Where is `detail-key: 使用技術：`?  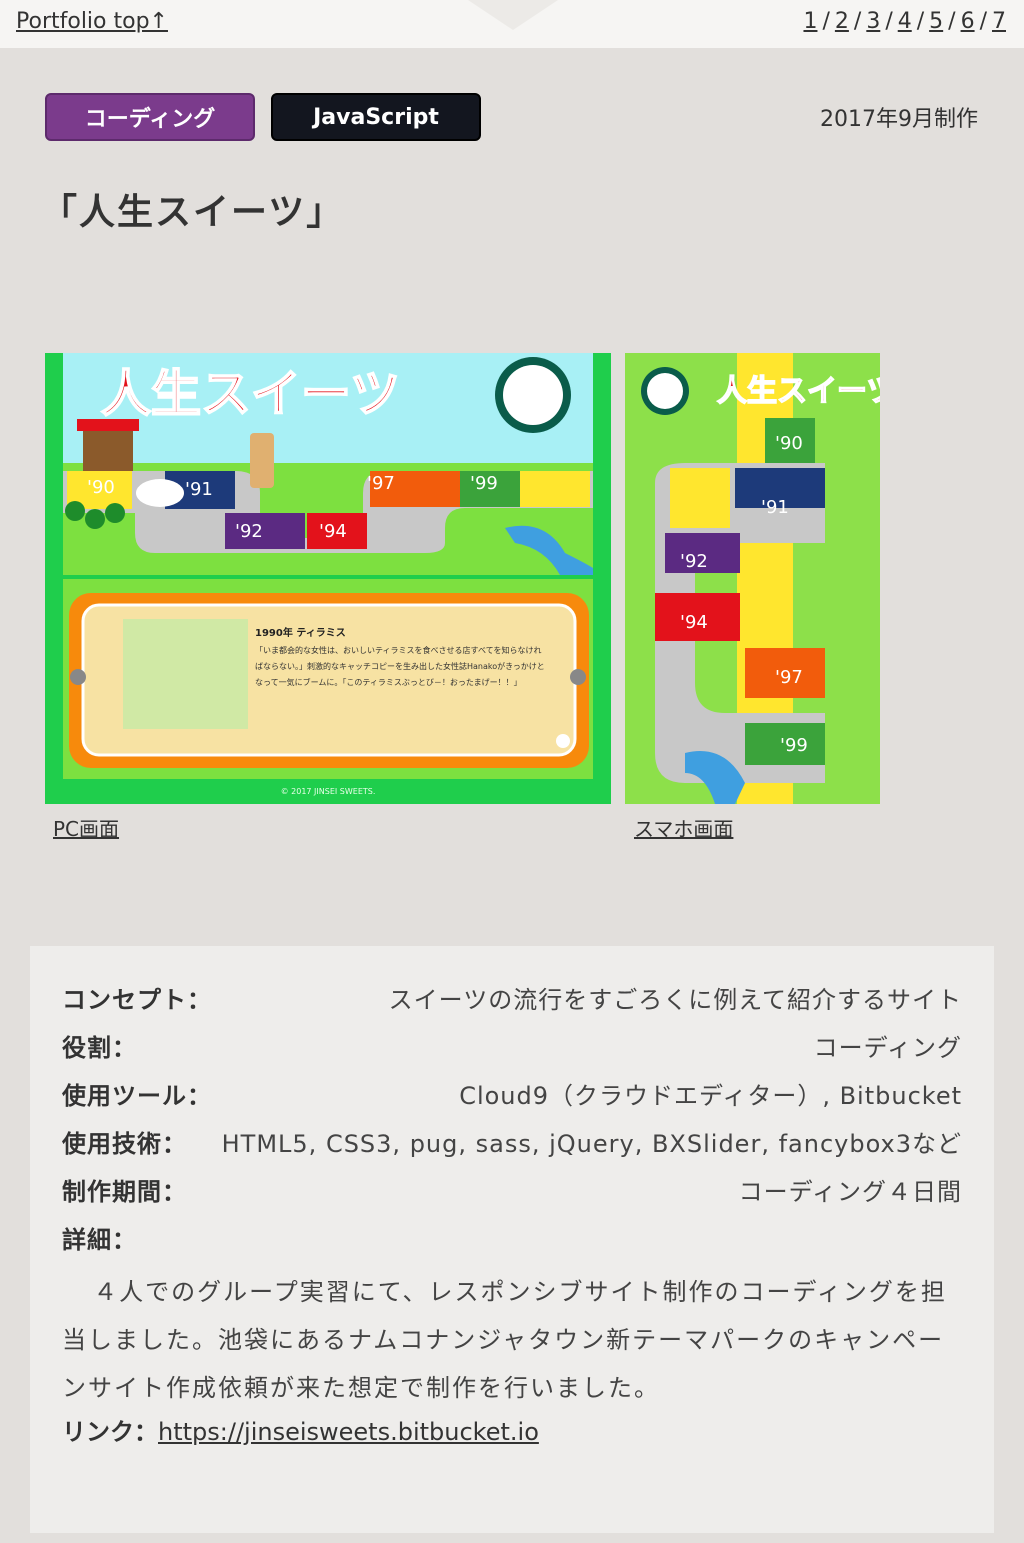 detail-key: 使用技術： is located at coordinates (124, 1144).